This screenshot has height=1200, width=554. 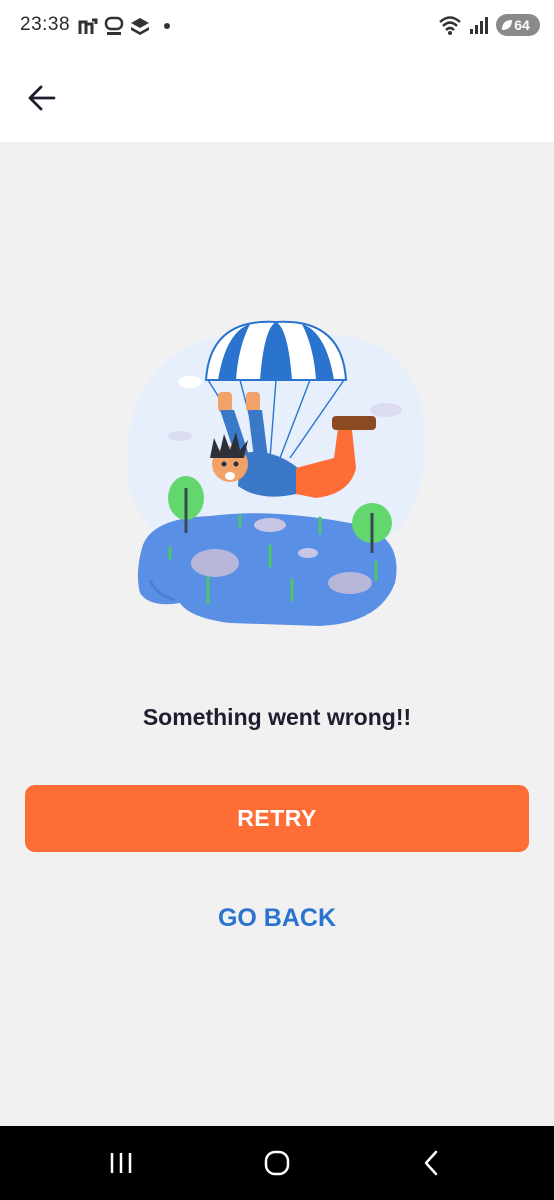 I want to click on nav-back-button, so click(x=431, y=1163).